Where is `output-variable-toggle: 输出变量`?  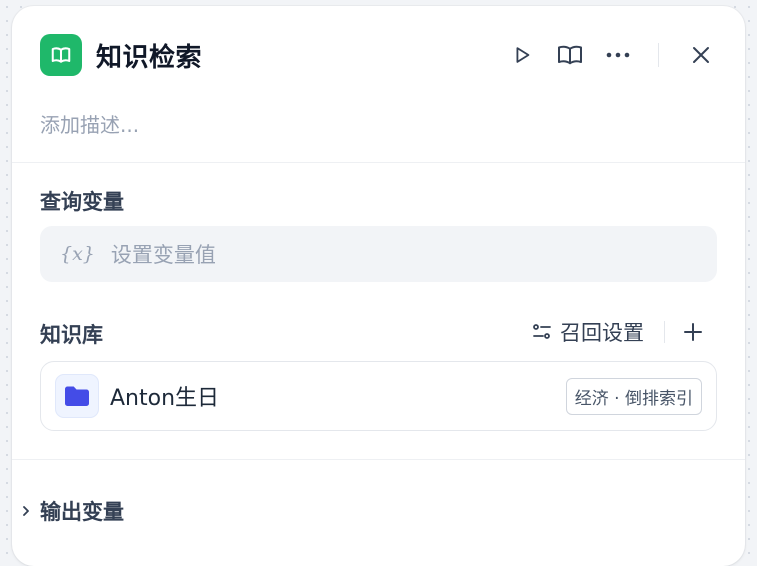 output-variable-toggle: 输出变量 is located at coordinates (72, 511).